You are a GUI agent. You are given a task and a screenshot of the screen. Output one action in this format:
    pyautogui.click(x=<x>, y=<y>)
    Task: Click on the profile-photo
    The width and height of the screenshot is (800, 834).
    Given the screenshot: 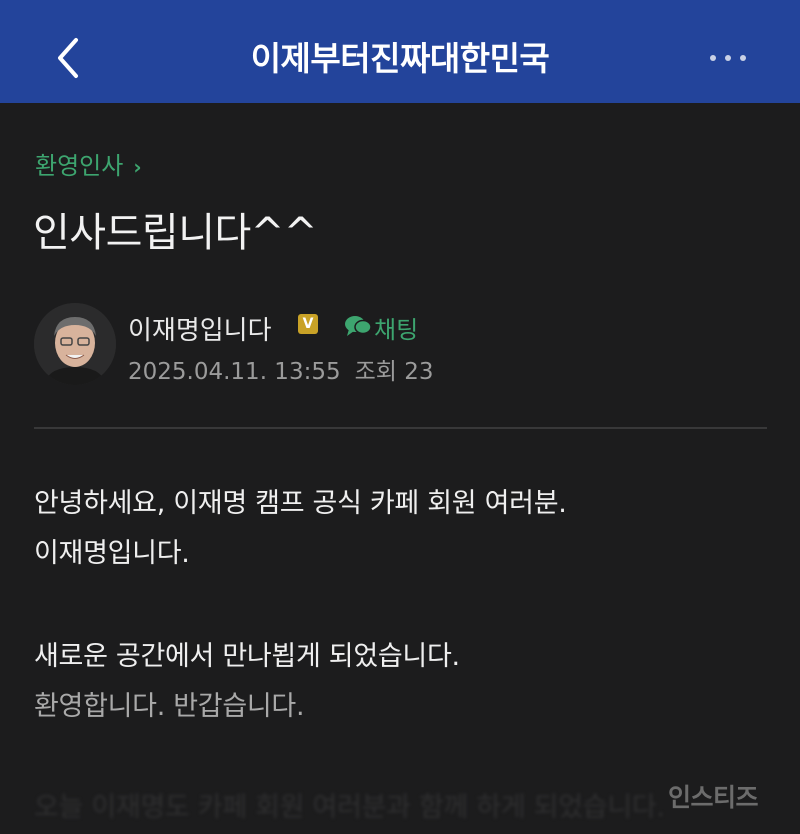 What is the action you would take?
    pyautogui.click(x=75, y=344)
    